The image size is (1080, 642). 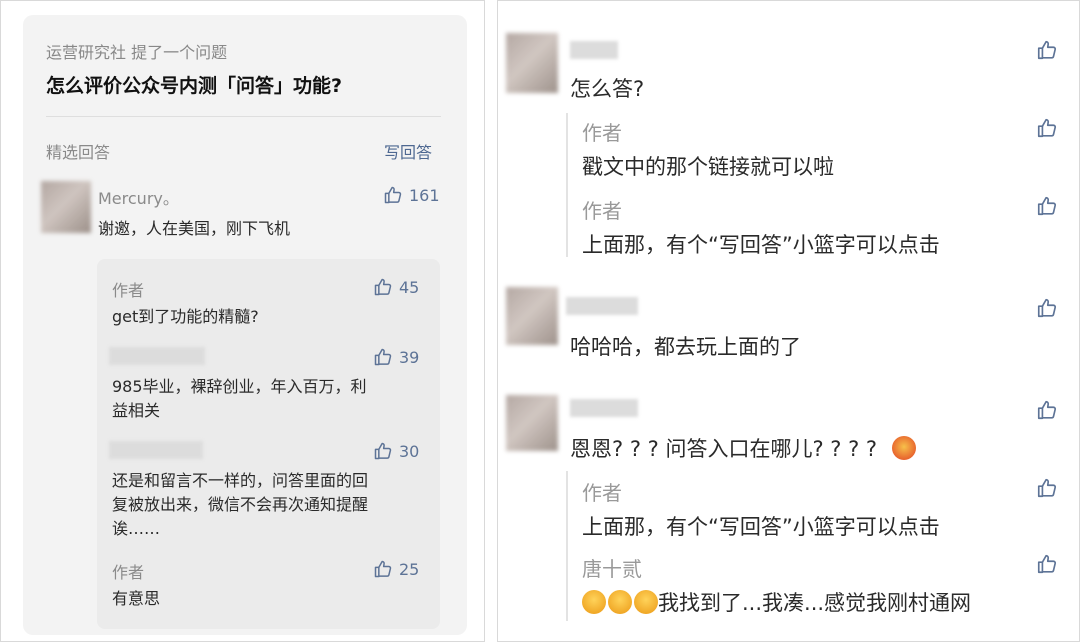 I want to click on reply-like-button: 30, so click(x=396, y=451).